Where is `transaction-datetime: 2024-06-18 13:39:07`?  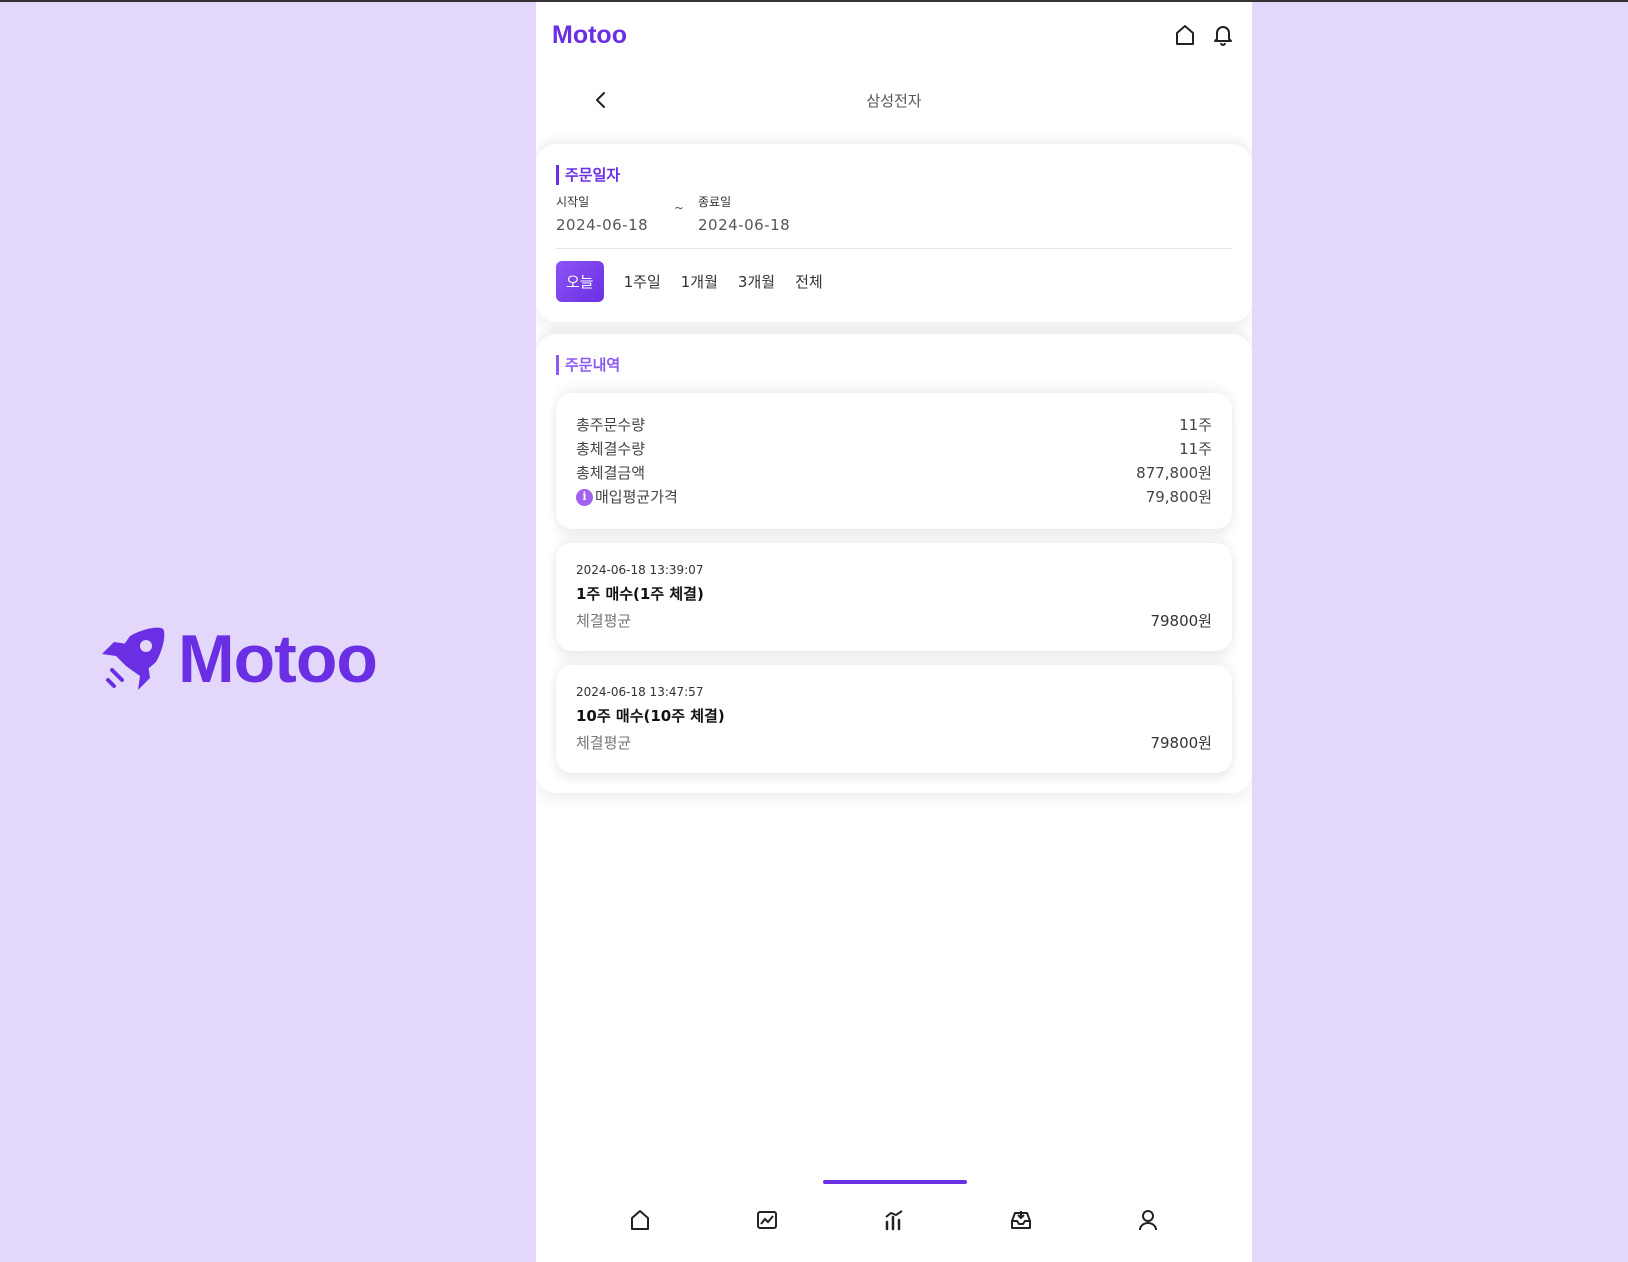
transaction-datetime: 2024-06-18 13:39:07 is located at coordinates (640, 570).